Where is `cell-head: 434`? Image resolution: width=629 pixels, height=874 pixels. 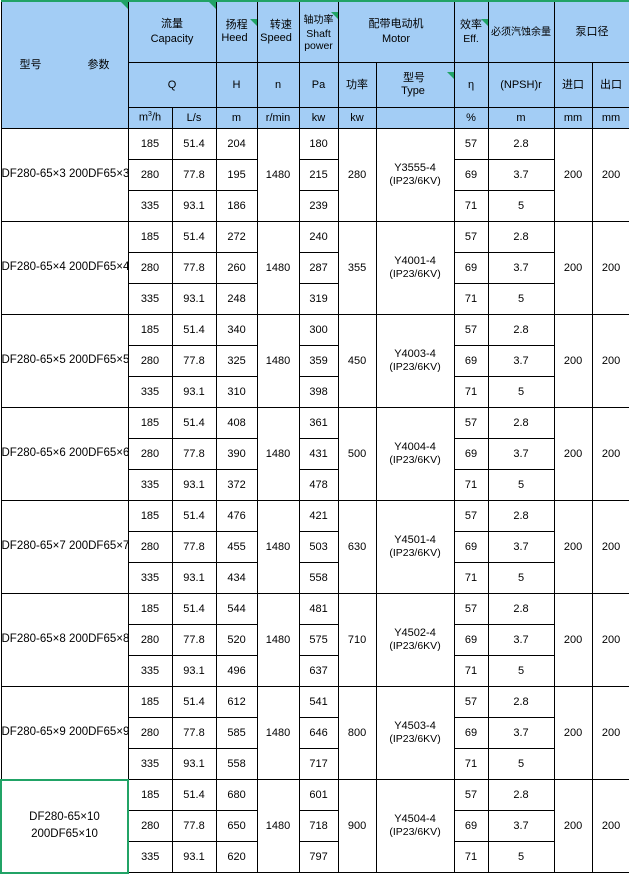 cell-head: 434 is located at coordinates (236, 578).